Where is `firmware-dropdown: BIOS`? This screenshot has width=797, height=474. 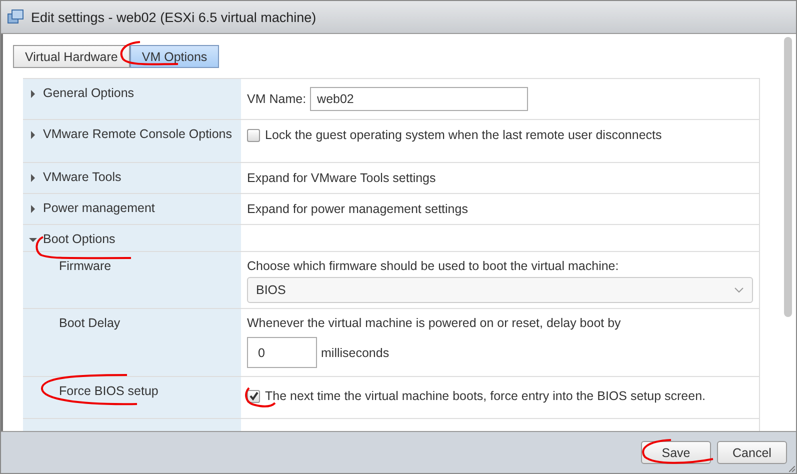 firmware-dropdown: BIOS is located at coordinates (500, 290).